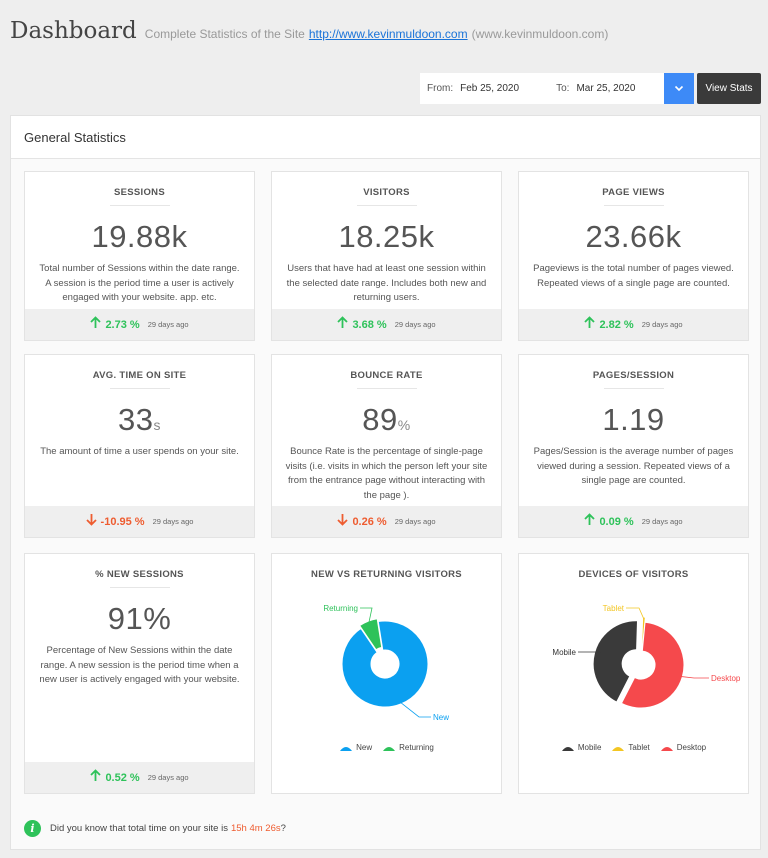  What do you see at coordinates (440, 88) in the screenshot?
I see `from-label: From:` at bounding box center [440, 88].